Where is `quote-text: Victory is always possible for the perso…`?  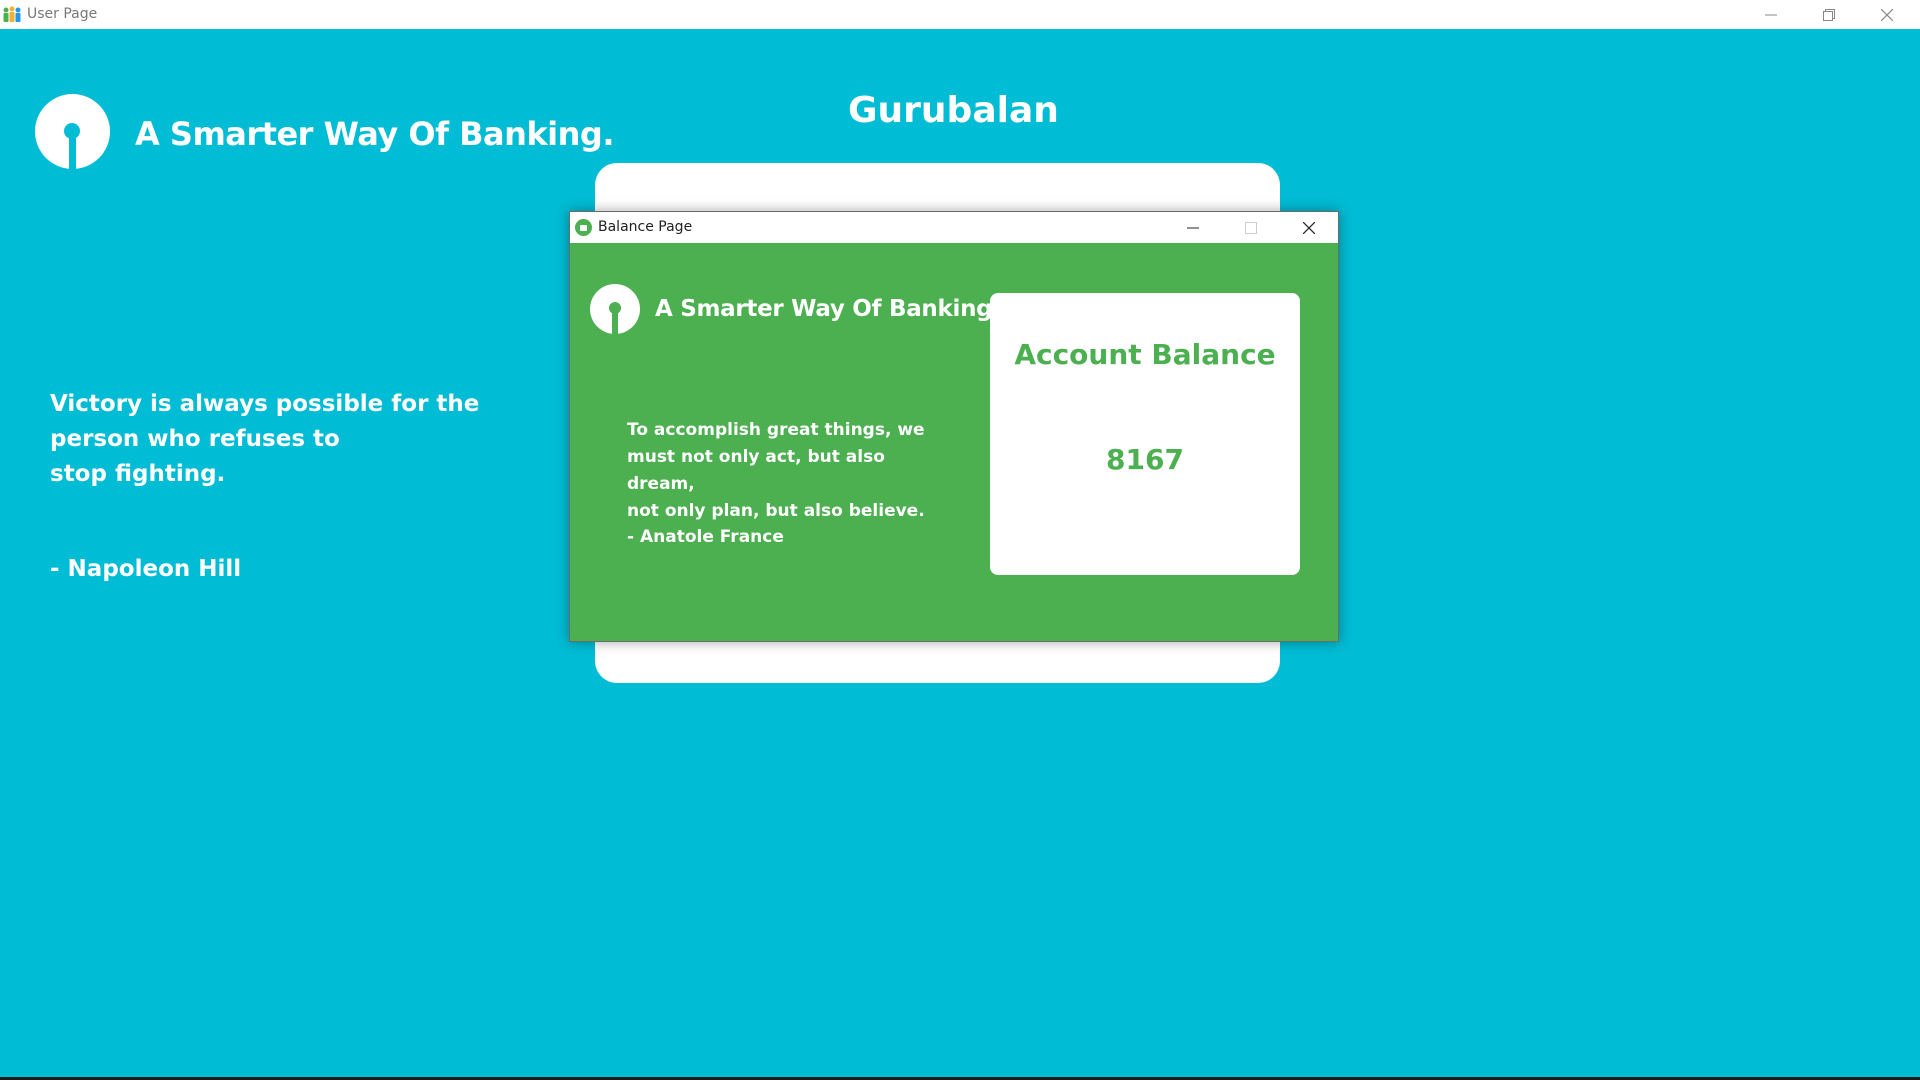 quote-text: Victory is always possible for the perso… is located at coordinates (265, 439).